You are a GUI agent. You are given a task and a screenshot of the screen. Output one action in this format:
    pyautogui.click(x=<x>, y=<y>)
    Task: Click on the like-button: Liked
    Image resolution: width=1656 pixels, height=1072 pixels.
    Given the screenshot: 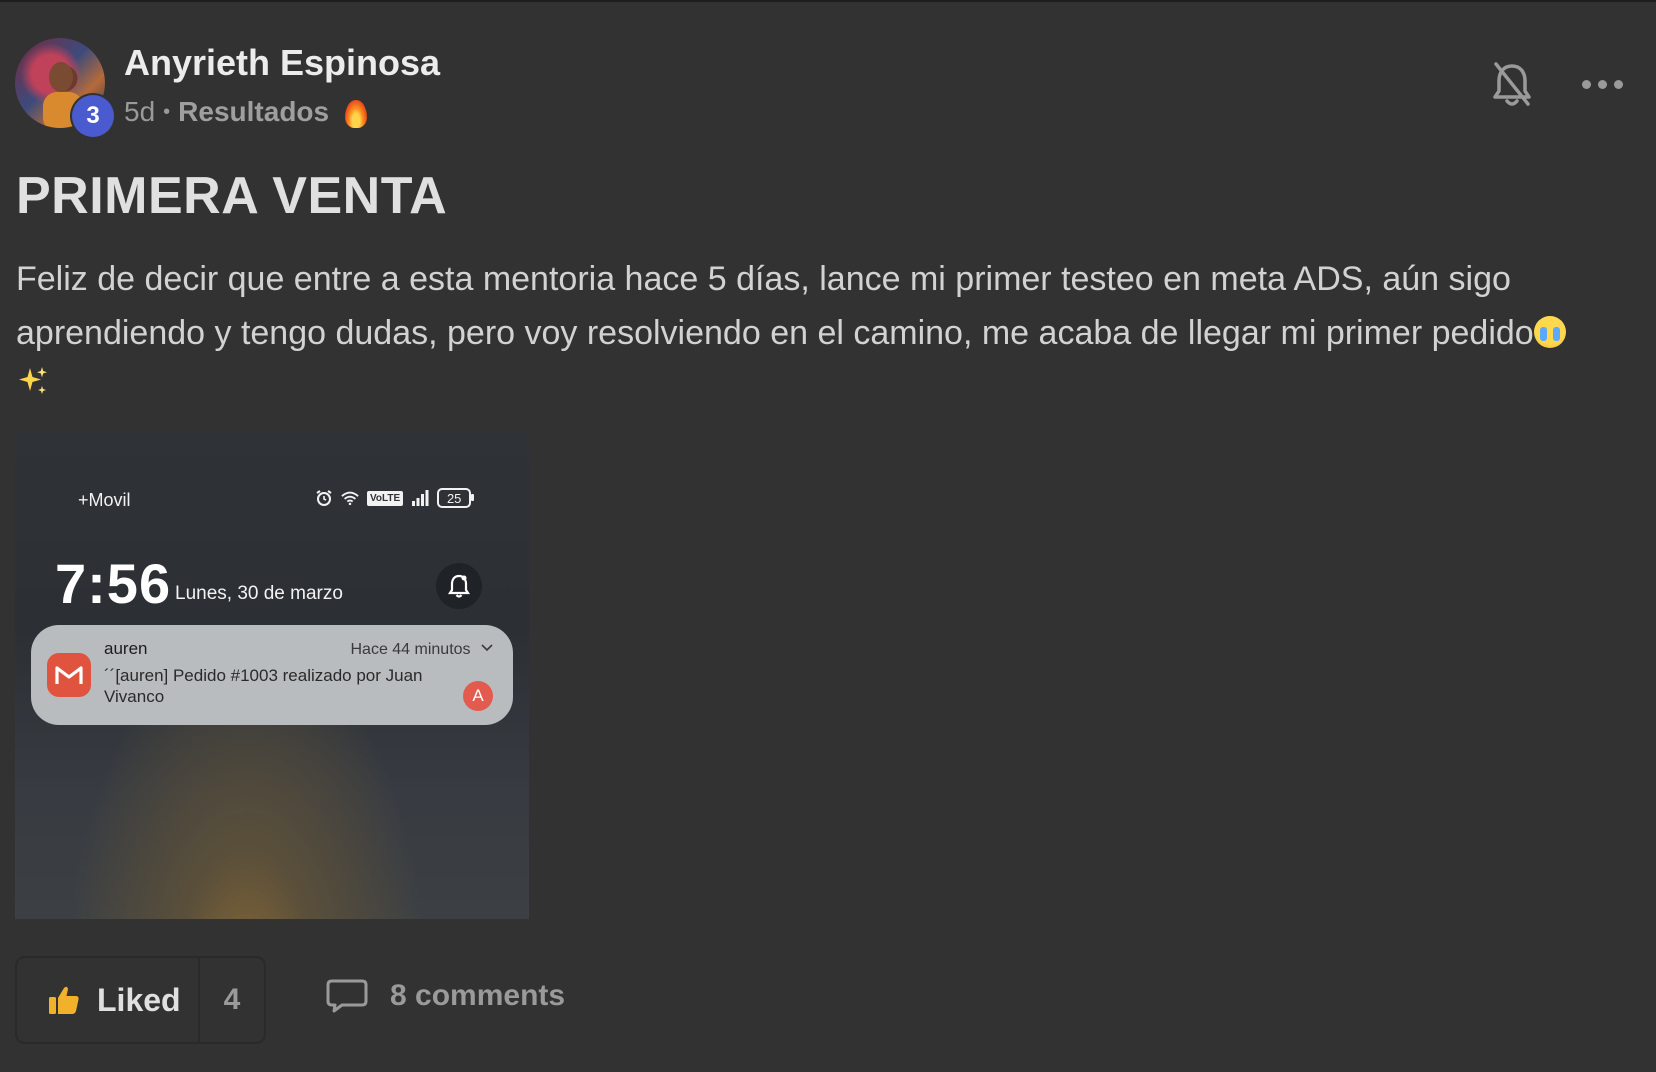 What is the action you would take?
    pyautogui.click(x=108, y=1000)
    